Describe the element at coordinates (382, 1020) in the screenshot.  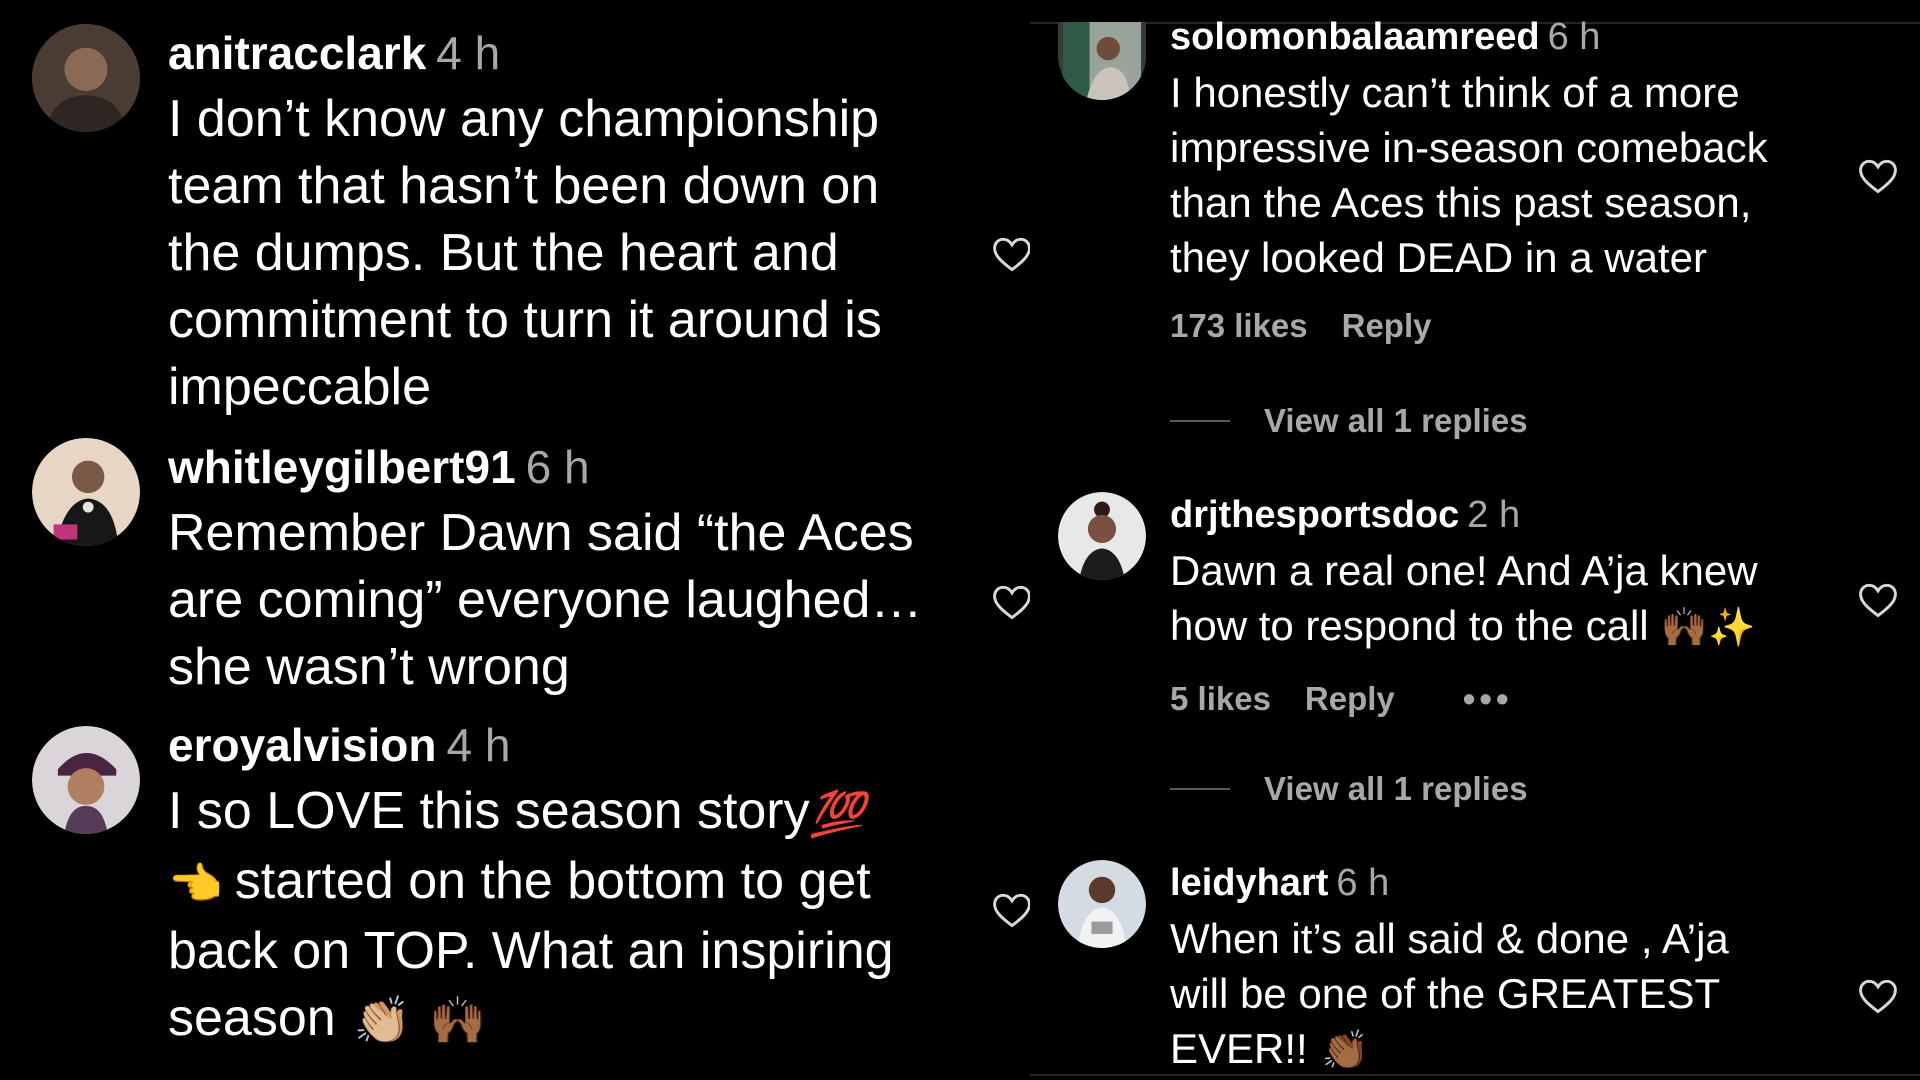
I see `clapping-hands-emoji: 👏🏼` at that location.